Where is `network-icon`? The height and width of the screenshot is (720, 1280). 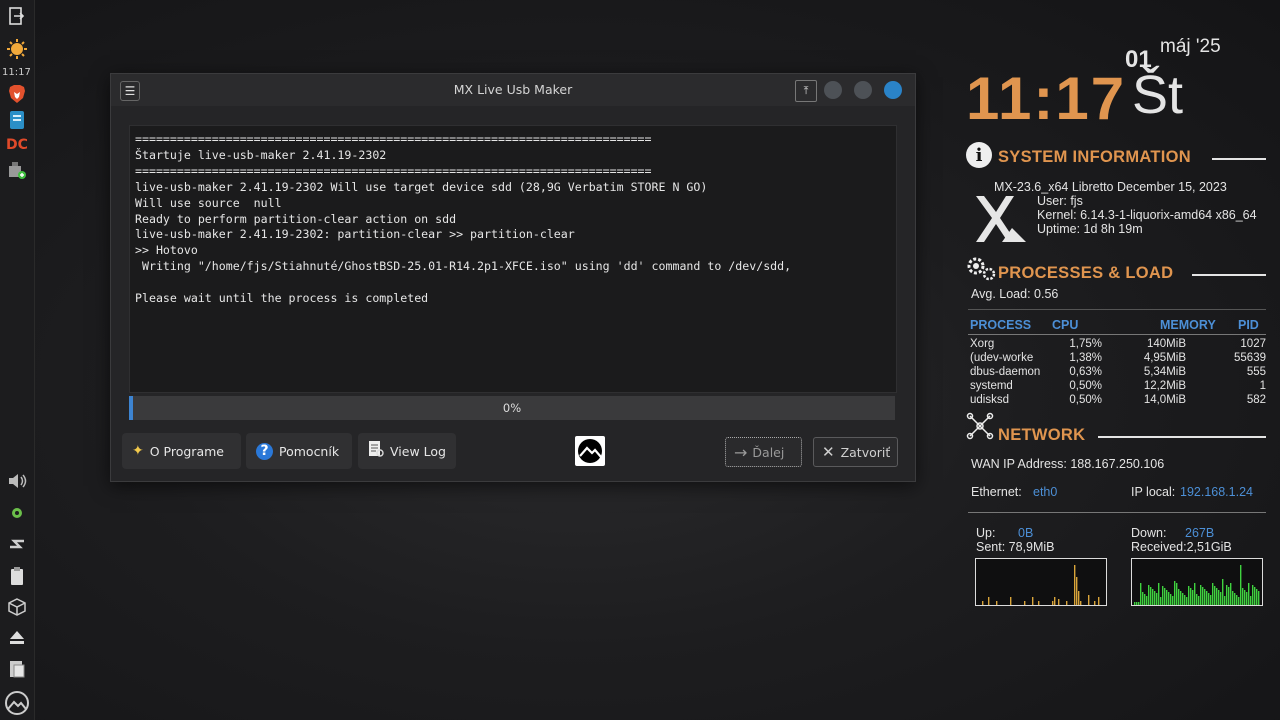
network-icon is located at coordinates (17, 544).